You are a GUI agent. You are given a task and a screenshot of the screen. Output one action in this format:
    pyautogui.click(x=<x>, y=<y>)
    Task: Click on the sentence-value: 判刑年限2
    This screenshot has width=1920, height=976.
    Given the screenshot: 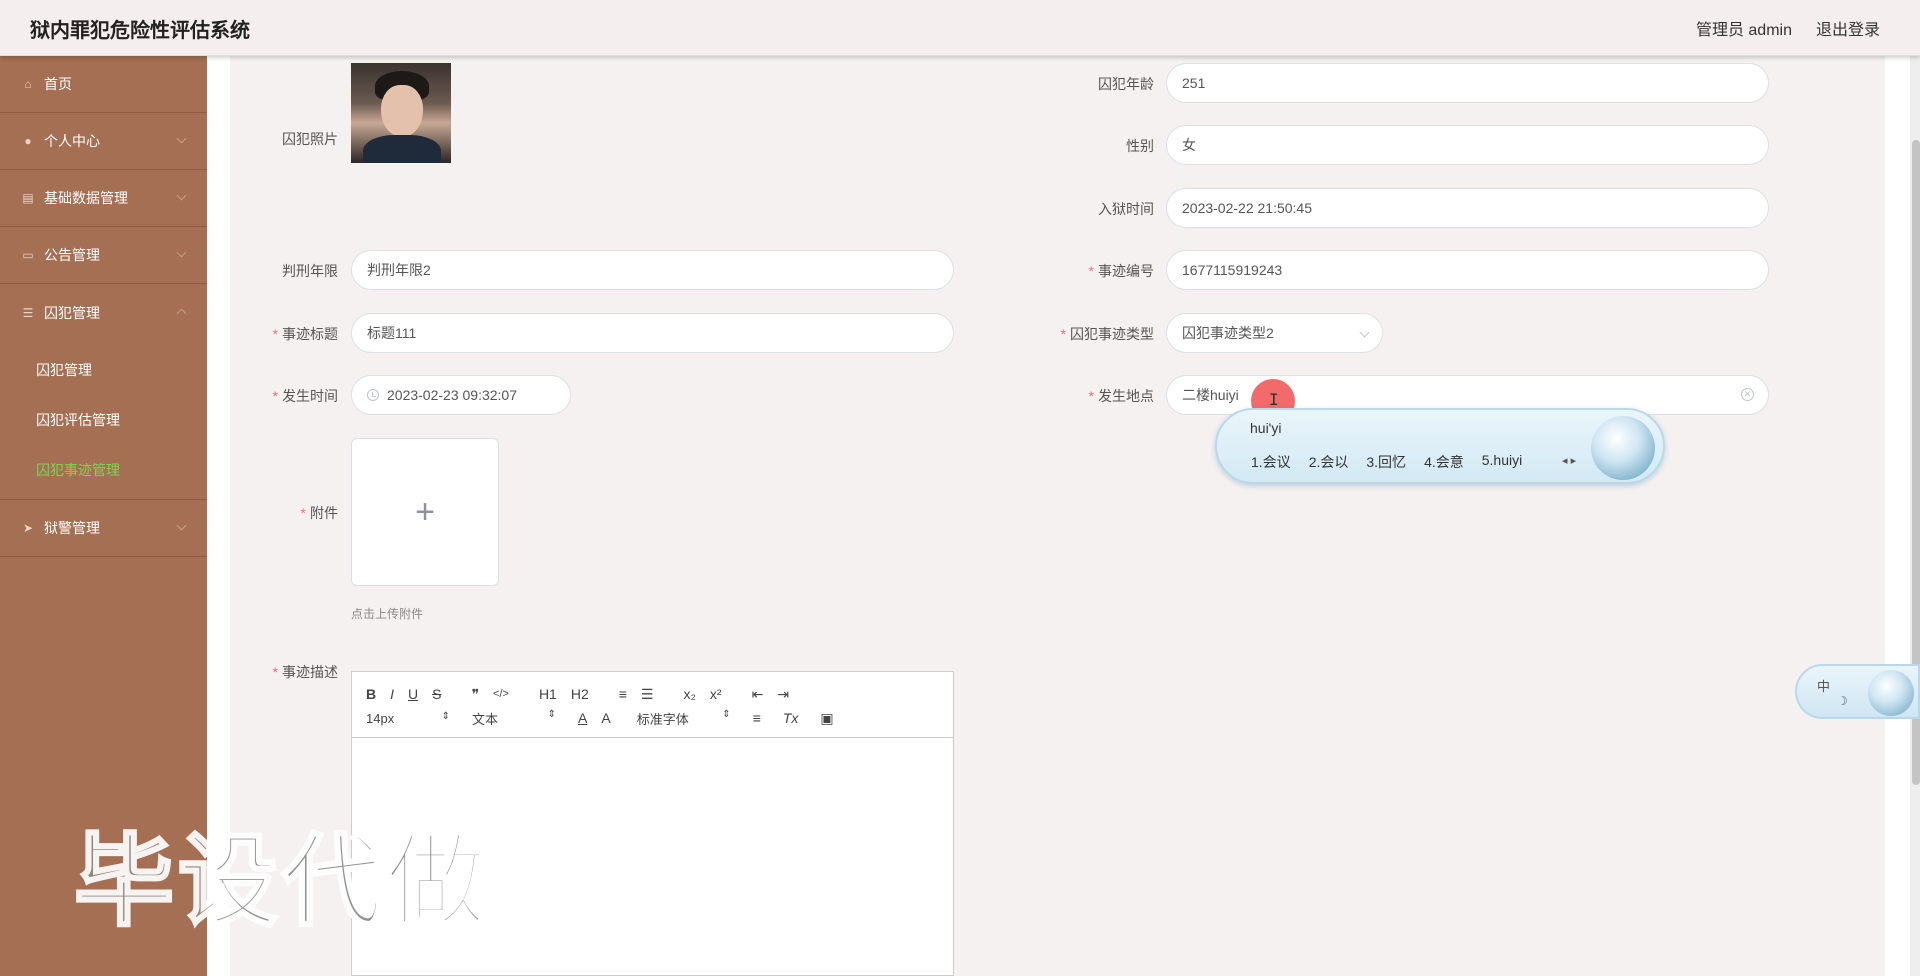 What is the action you would take?
    pyautogui.click(x=399, y=270)
    